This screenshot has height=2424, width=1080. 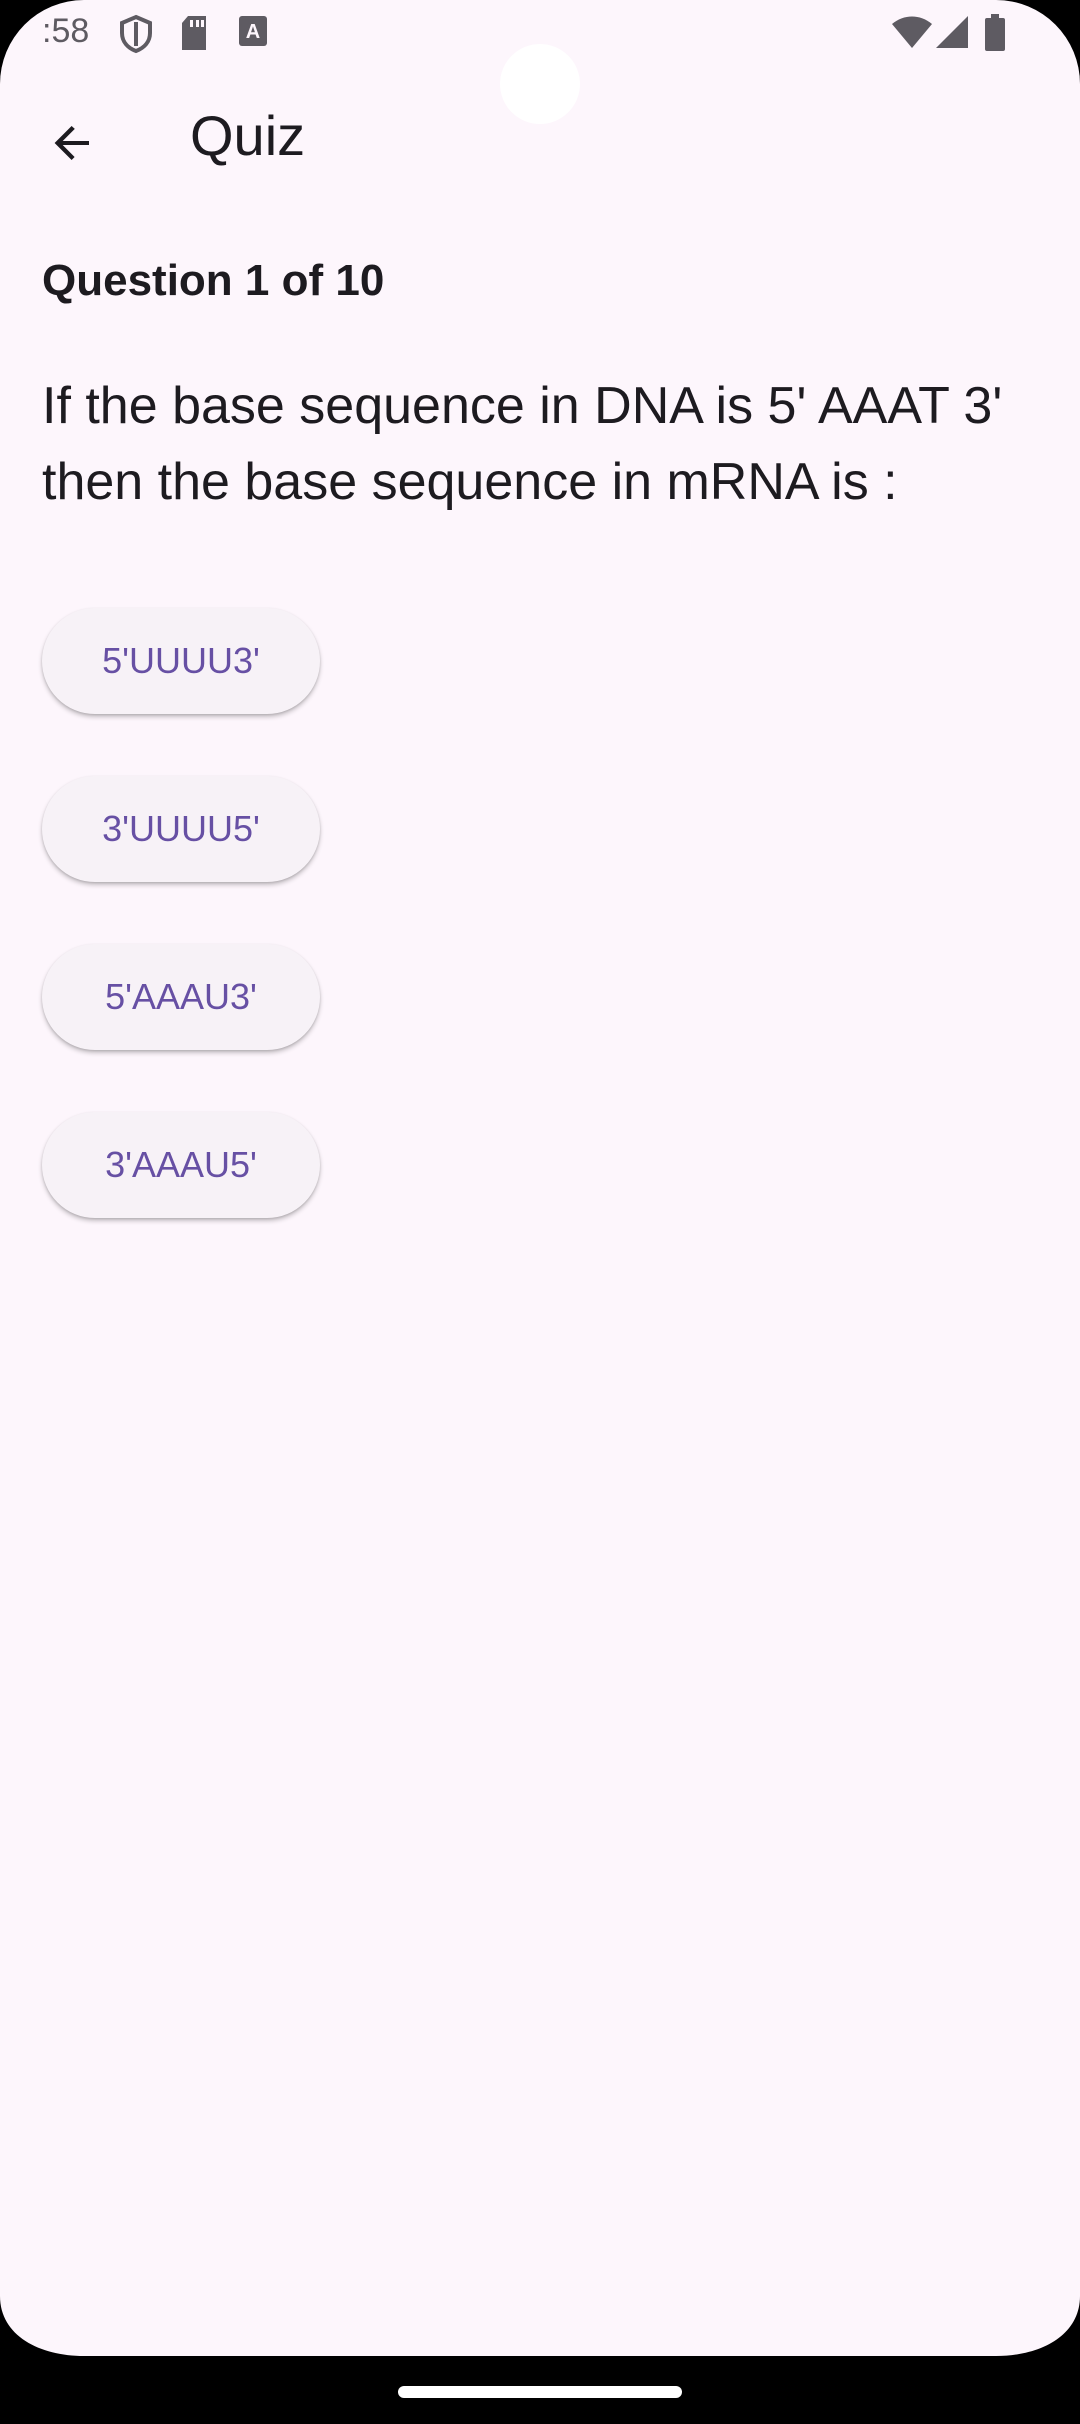 I want to click on top-app-bar: Quiz, so click(x=540, y=136).